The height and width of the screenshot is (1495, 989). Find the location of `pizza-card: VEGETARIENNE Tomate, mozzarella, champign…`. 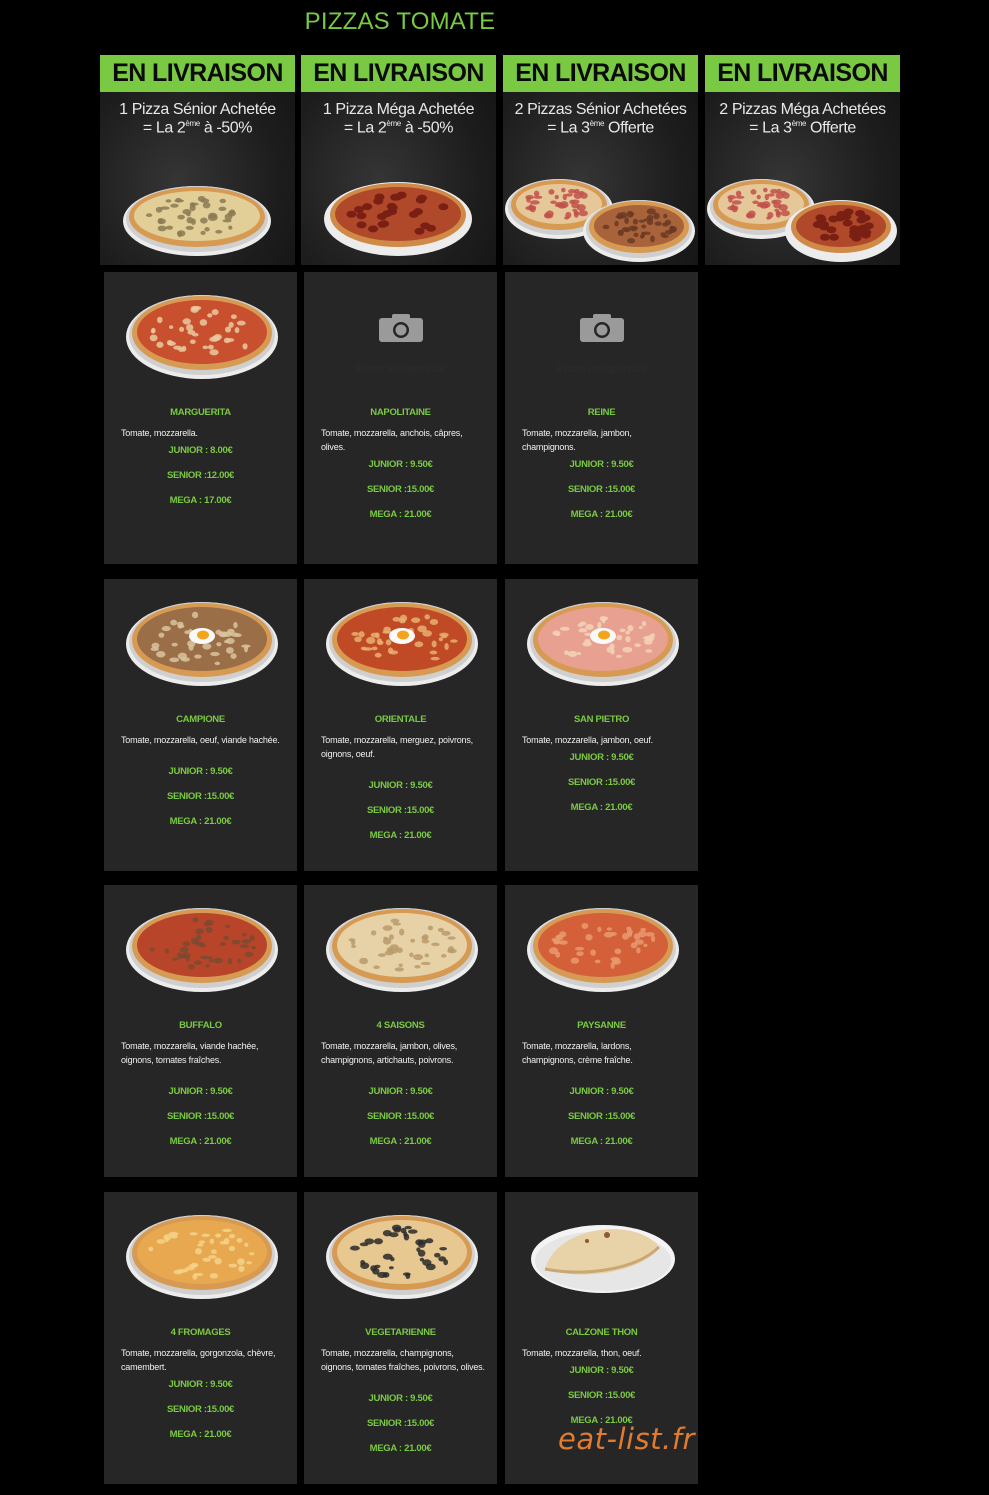

pizza-card: VEGETARIENNE Tomate, mozzarella, champign… is located at coordinates (400, 1338).